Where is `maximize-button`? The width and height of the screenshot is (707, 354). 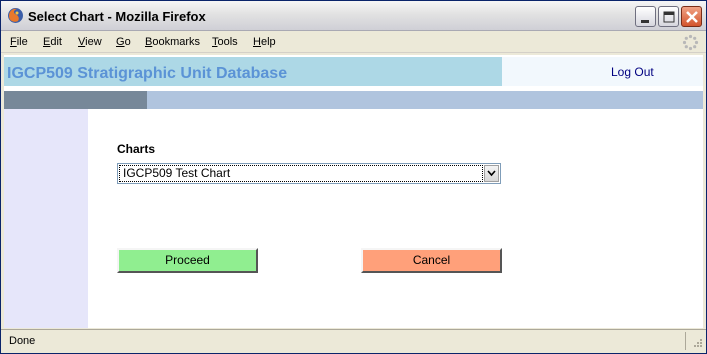 maximize-button is located at coordinates (668, 16).